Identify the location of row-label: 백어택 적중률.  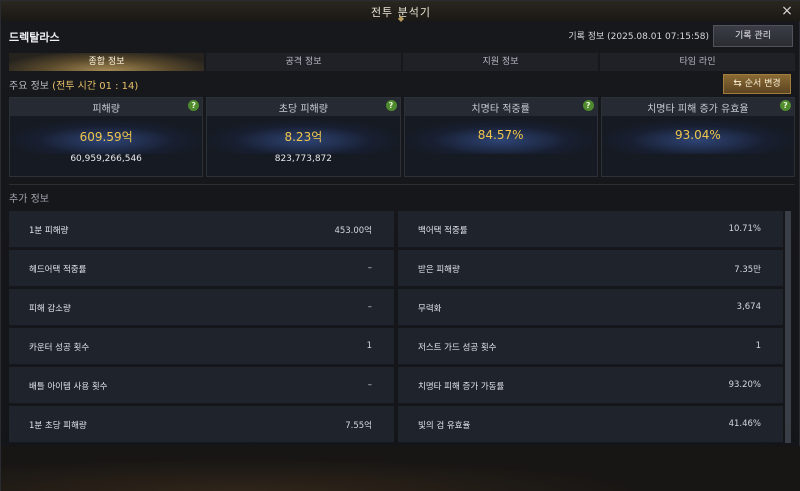
(443, 231).